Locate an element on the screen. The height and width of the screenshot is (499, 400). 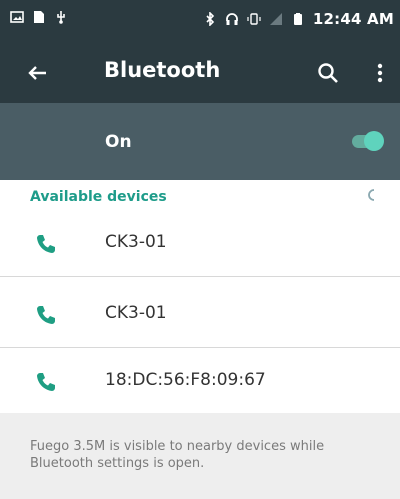
device-name: 18:DC:56:F8:09:67 is located at coordinates (185, 380).